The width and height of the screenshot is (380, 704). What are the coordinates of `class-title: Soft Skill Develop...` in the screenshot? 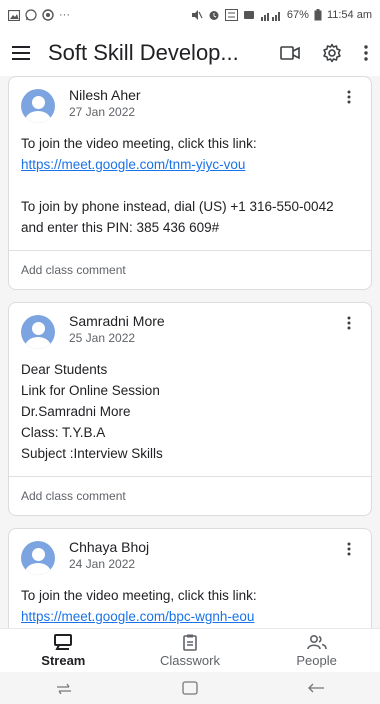 It's located at (143, 52).